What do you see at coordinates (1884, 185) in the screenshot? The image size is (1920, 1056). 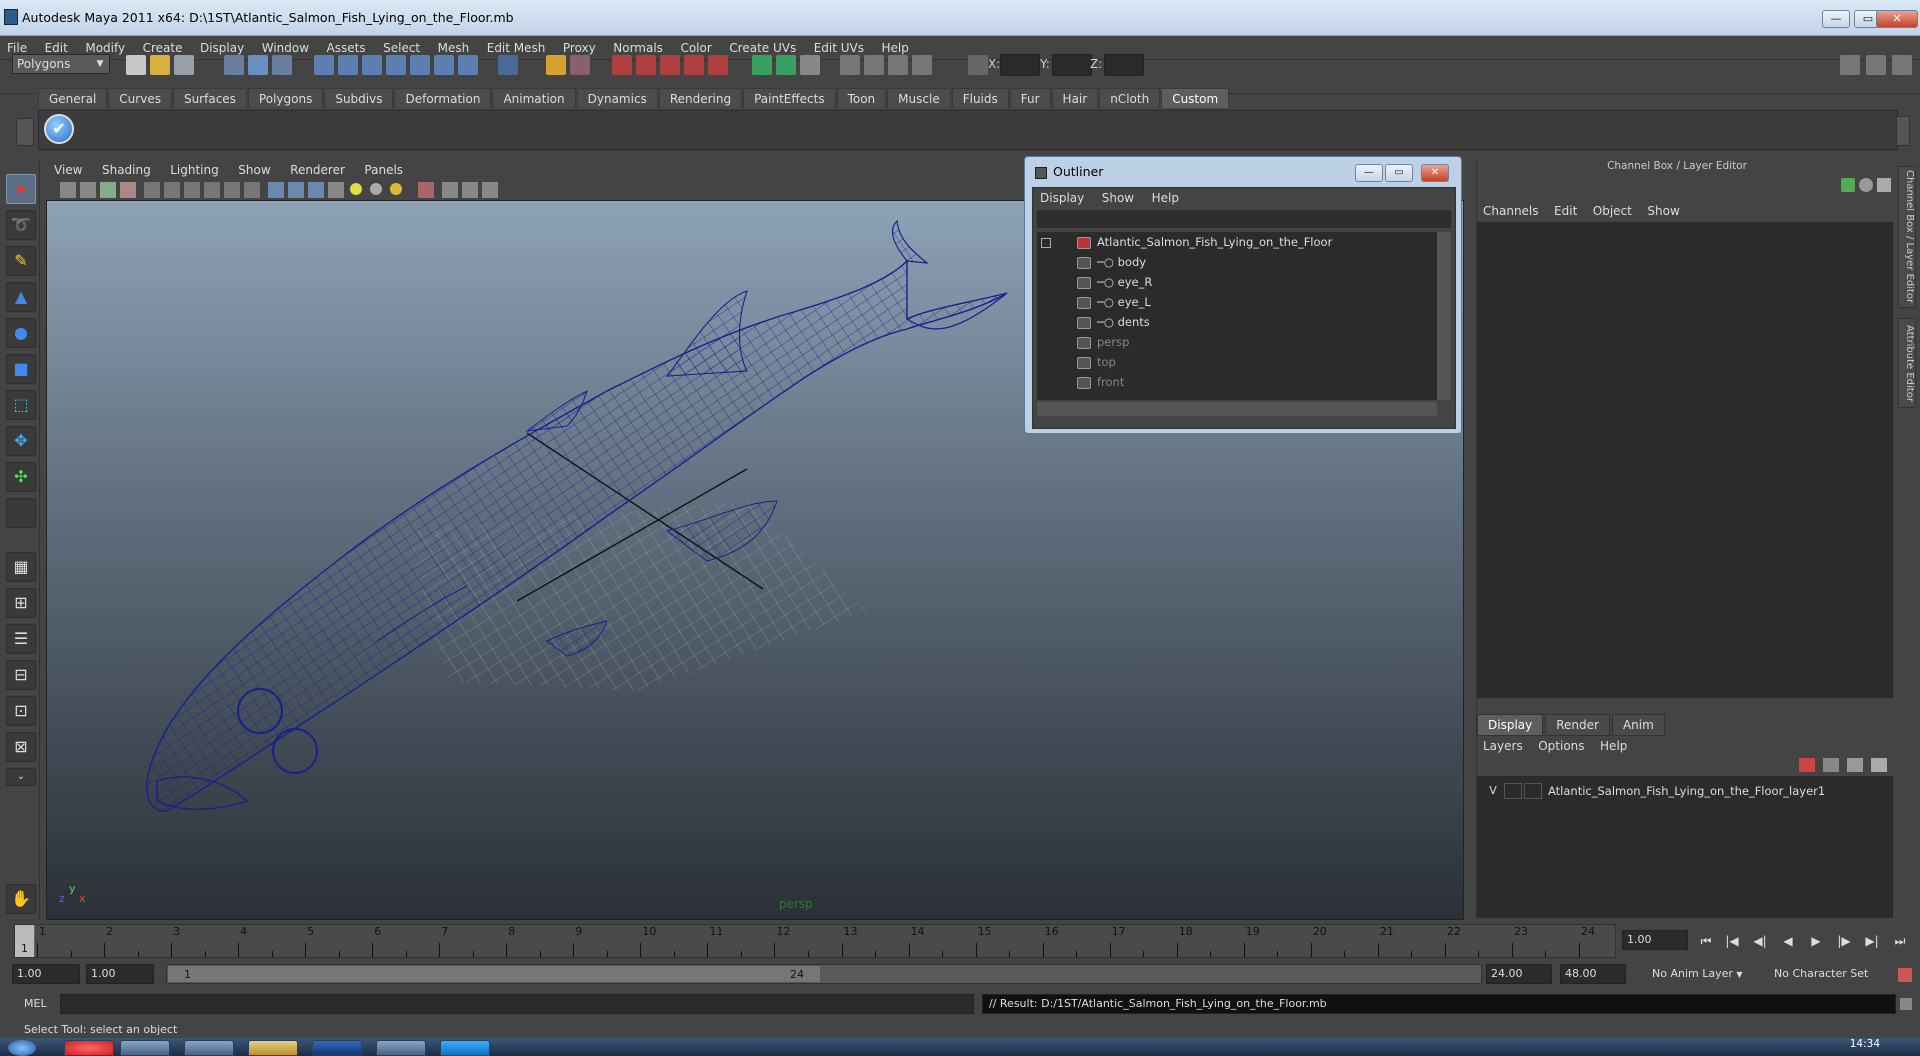 I see `pin-icon` at bounding box center [1884, 185].